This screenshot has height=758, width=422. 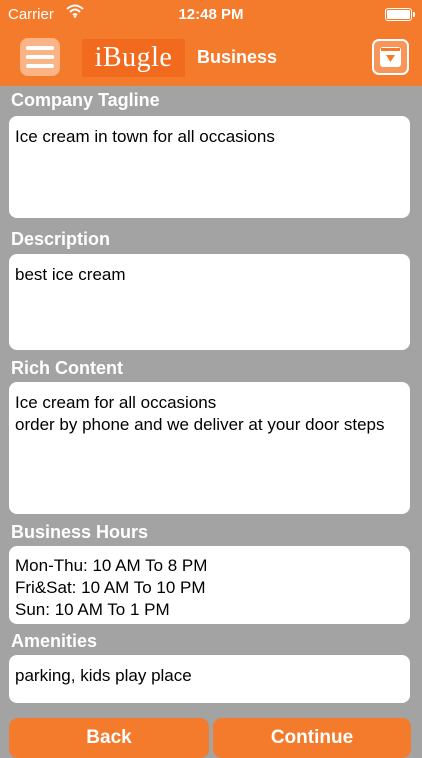 I want to click on tagline-label: Company Tagline, so click(x=85, y=100).